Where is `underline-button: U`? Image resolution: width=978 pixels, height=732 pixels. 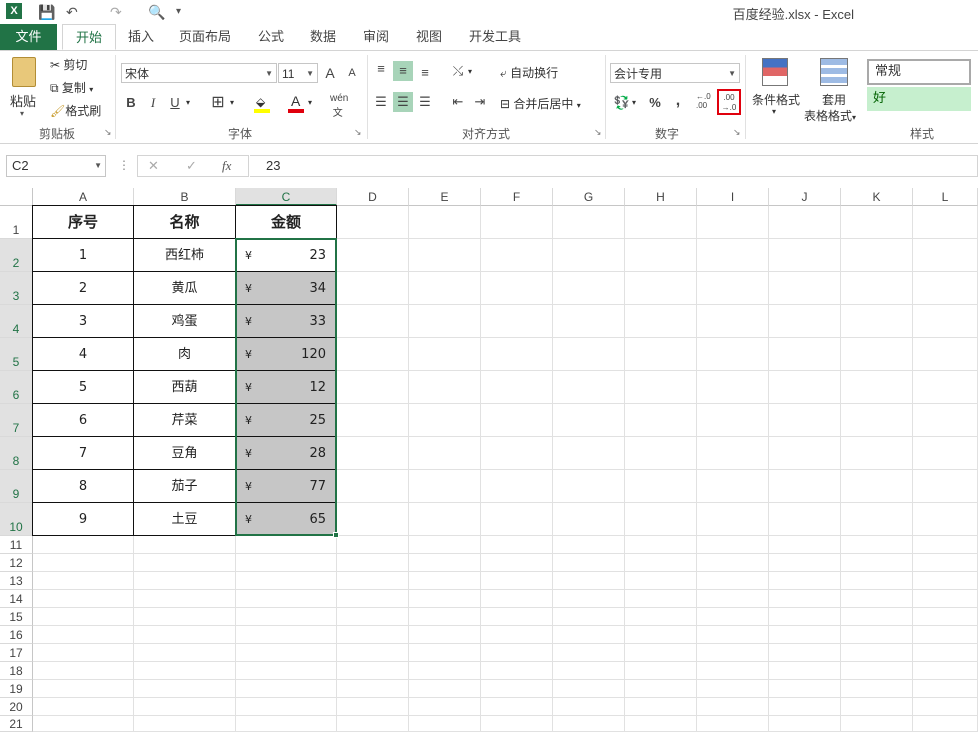 underline-button: U is located at coordinates (175, 103).